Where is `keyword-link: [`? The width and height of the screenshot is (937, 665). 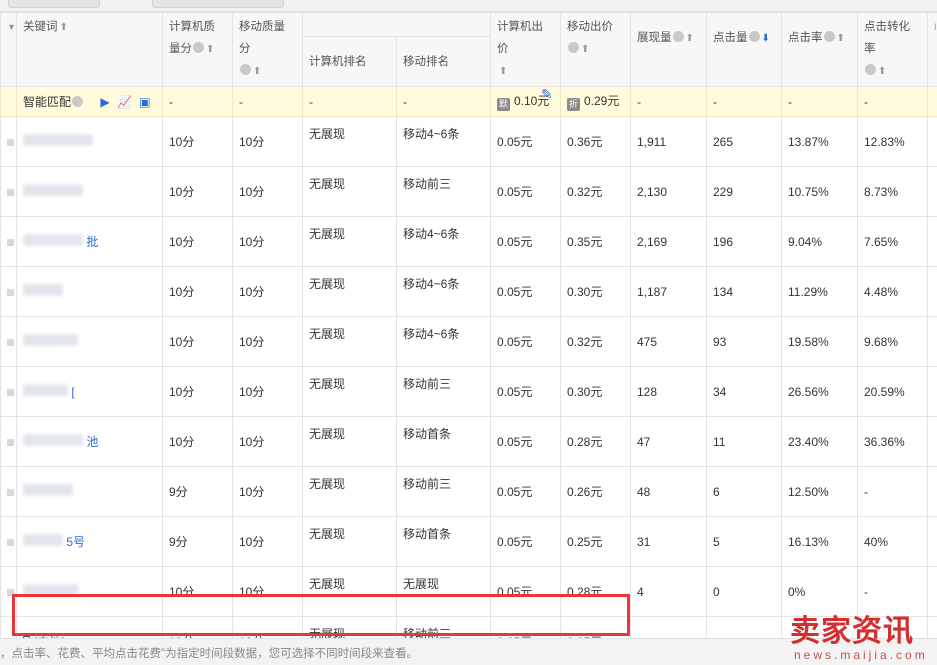
keyword-link: [ is located at coordinates (72, 392).